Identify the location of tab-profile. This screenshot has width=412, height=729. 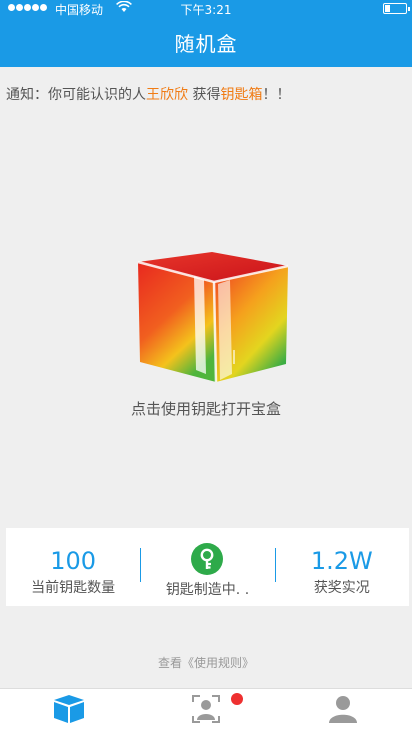
(343, 709).